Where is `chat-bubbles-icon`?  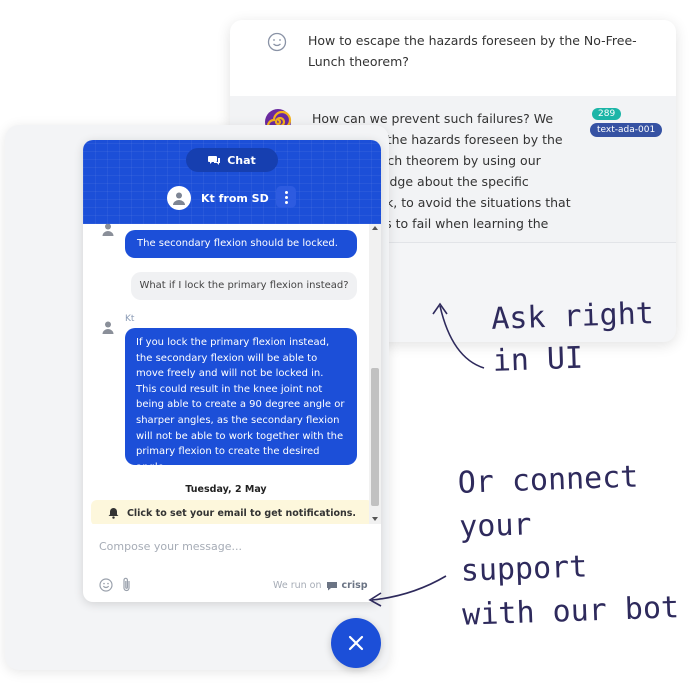
chat-bubbles-icon is located at coordinates (214, 160).